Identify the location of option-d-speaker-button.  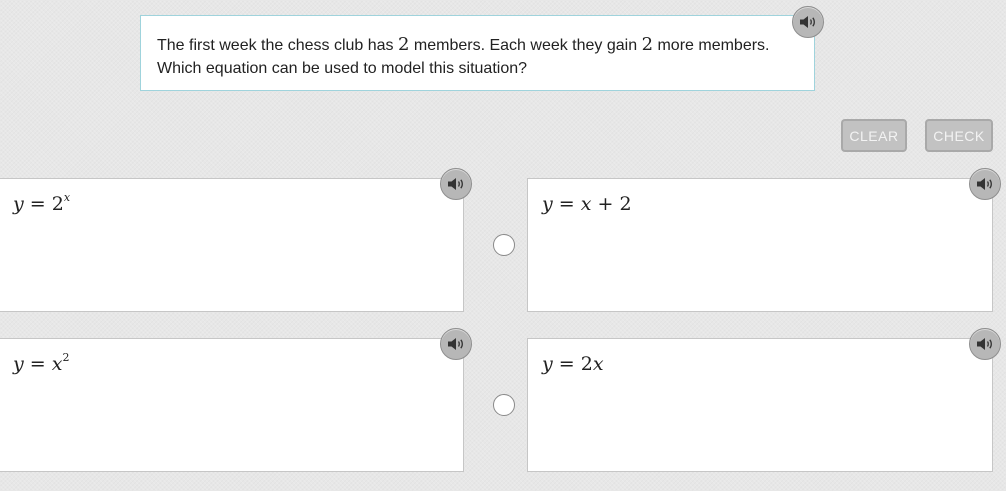
(985, 344).